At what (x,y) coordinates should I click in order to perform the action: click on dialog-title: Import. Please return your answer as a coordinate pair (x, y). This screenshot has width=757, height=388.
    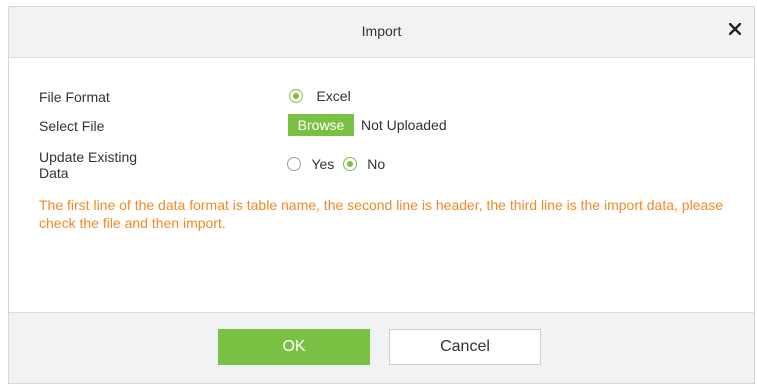
    Looking at the image, I should click on (381, 31).